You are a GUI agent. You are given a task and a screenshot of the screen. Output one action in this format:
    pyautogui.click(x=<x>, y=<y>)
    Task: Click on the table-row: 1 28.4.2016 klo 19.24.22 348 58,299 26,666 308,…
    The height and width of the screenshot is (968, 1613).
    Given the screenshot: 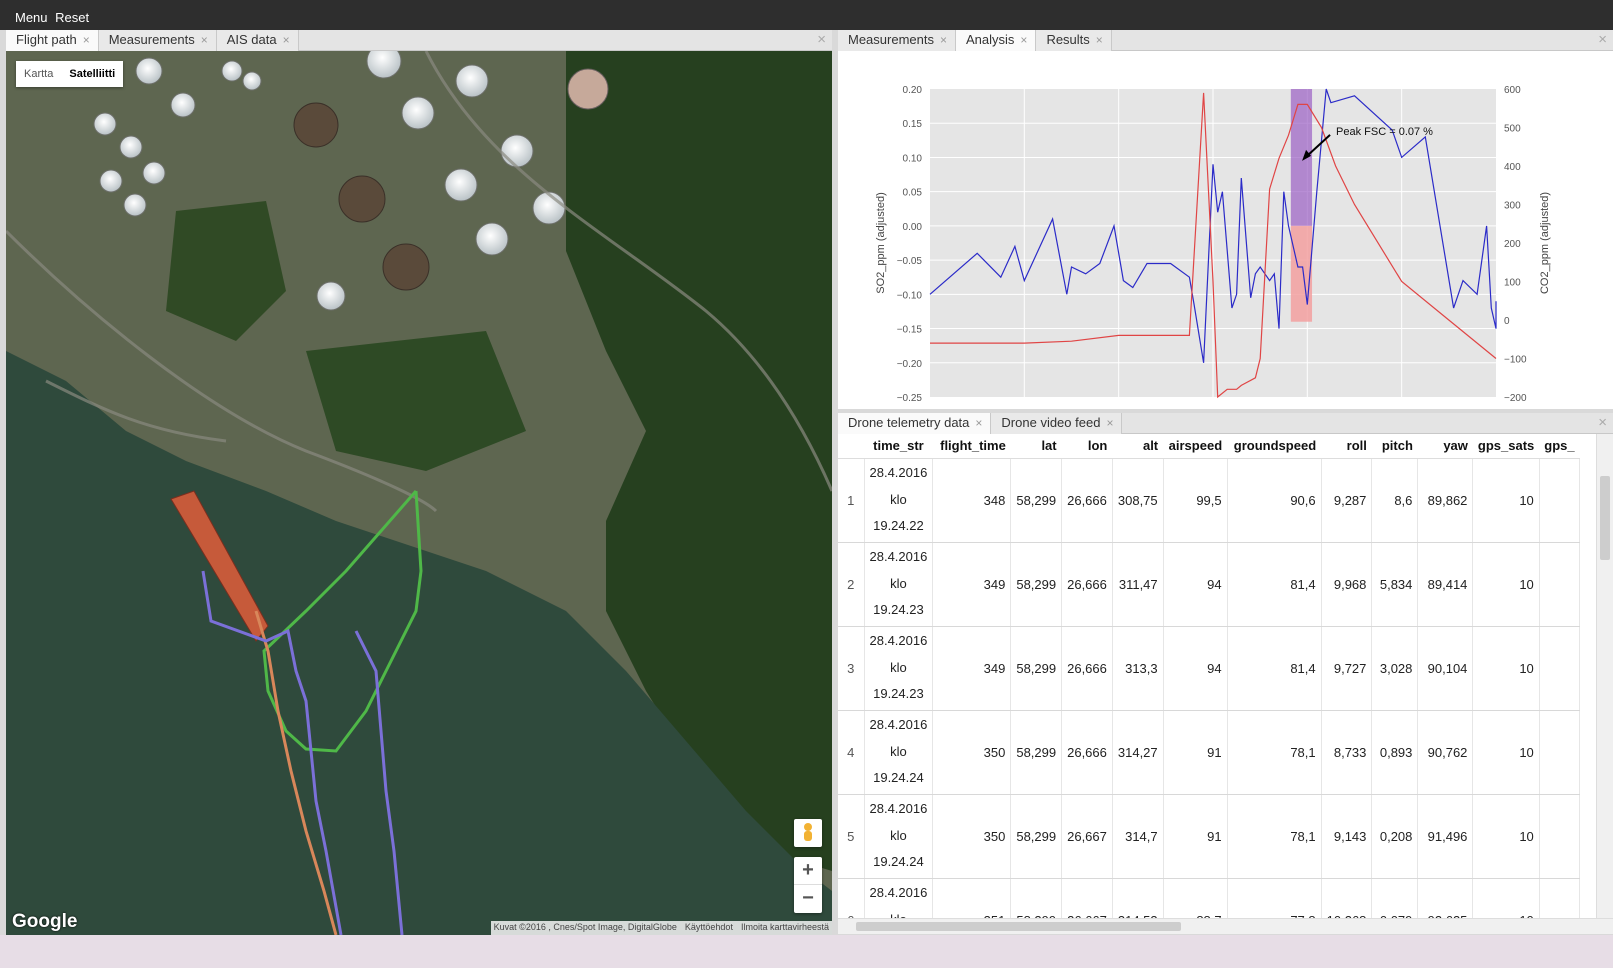 What is the action you would take?
    pyautogui.click(x=1209, y=500)
    